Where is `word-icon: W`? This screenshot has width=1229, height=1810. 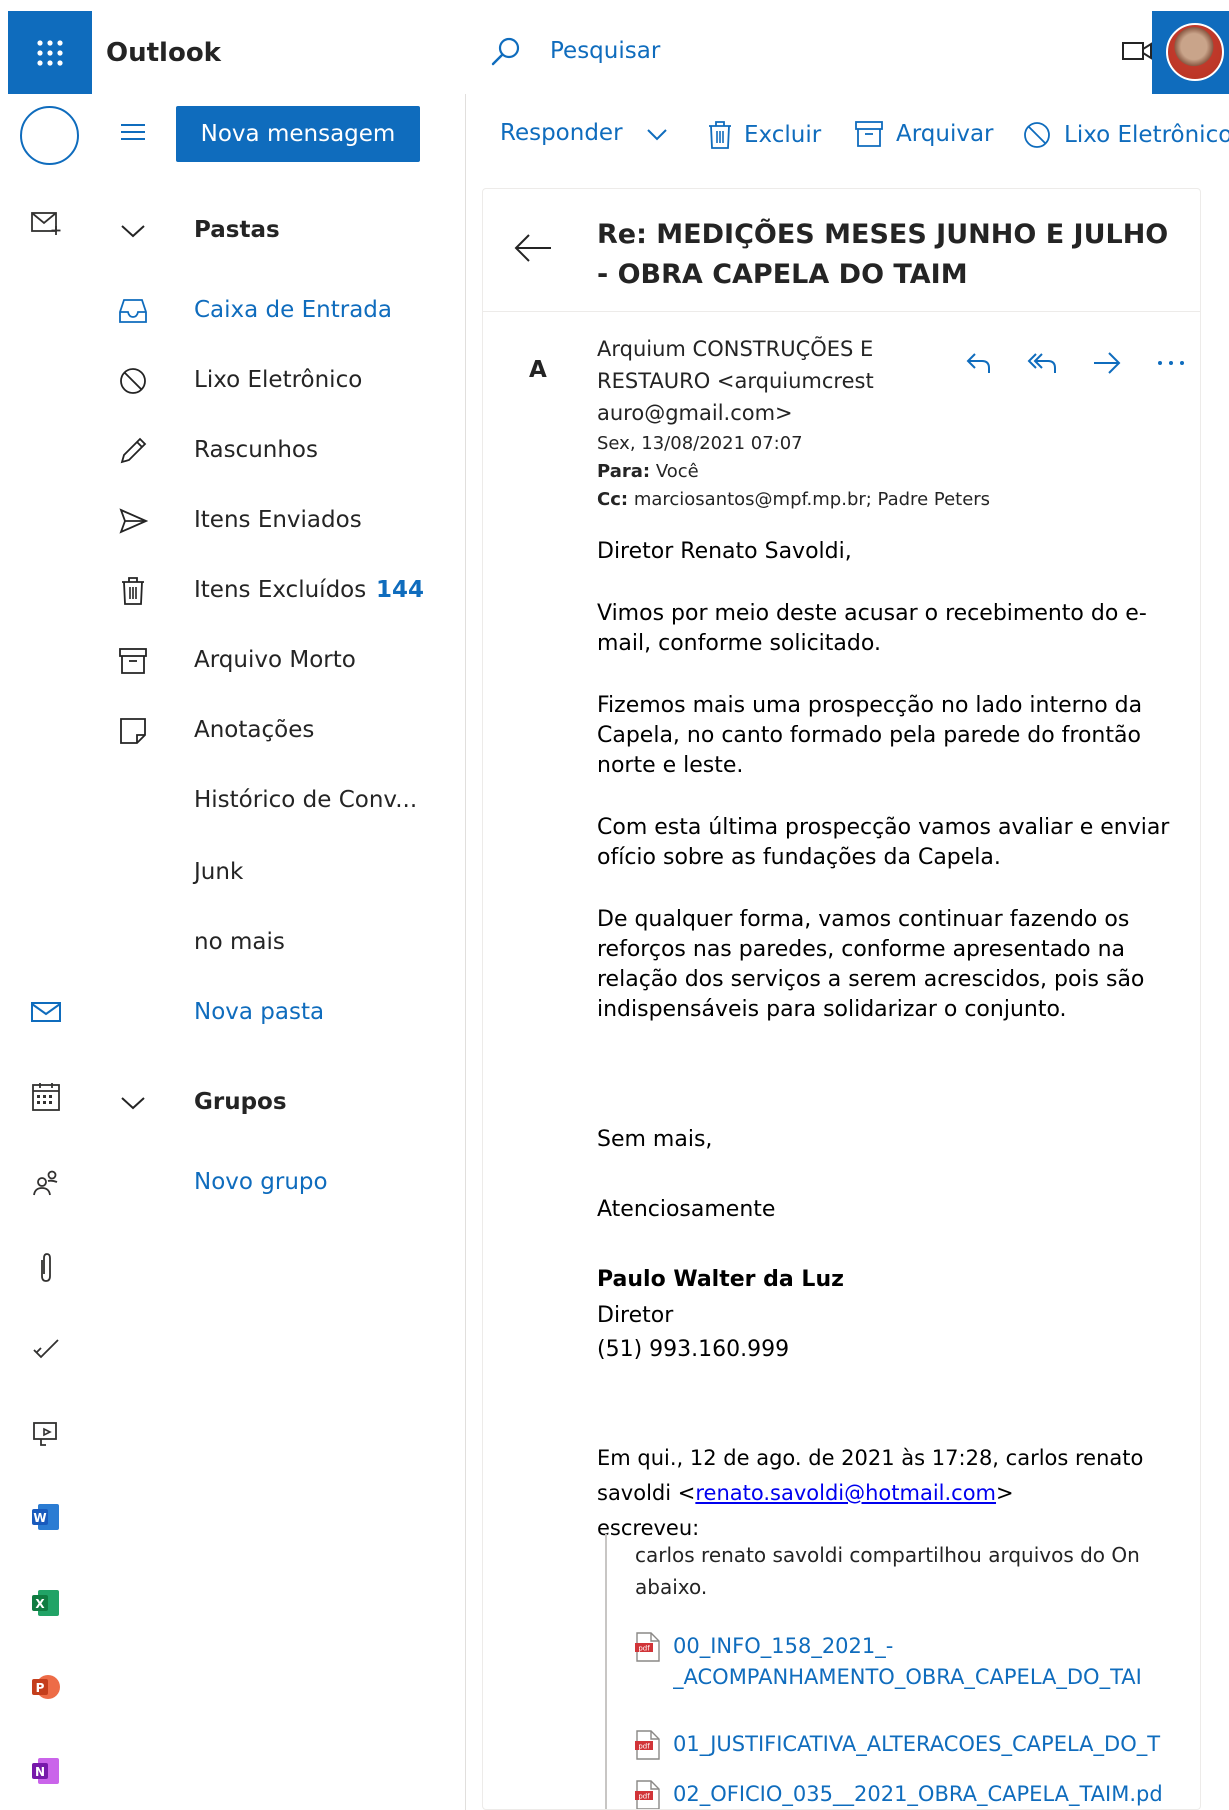
word-icon: W is located at coordinates (45, 1517).